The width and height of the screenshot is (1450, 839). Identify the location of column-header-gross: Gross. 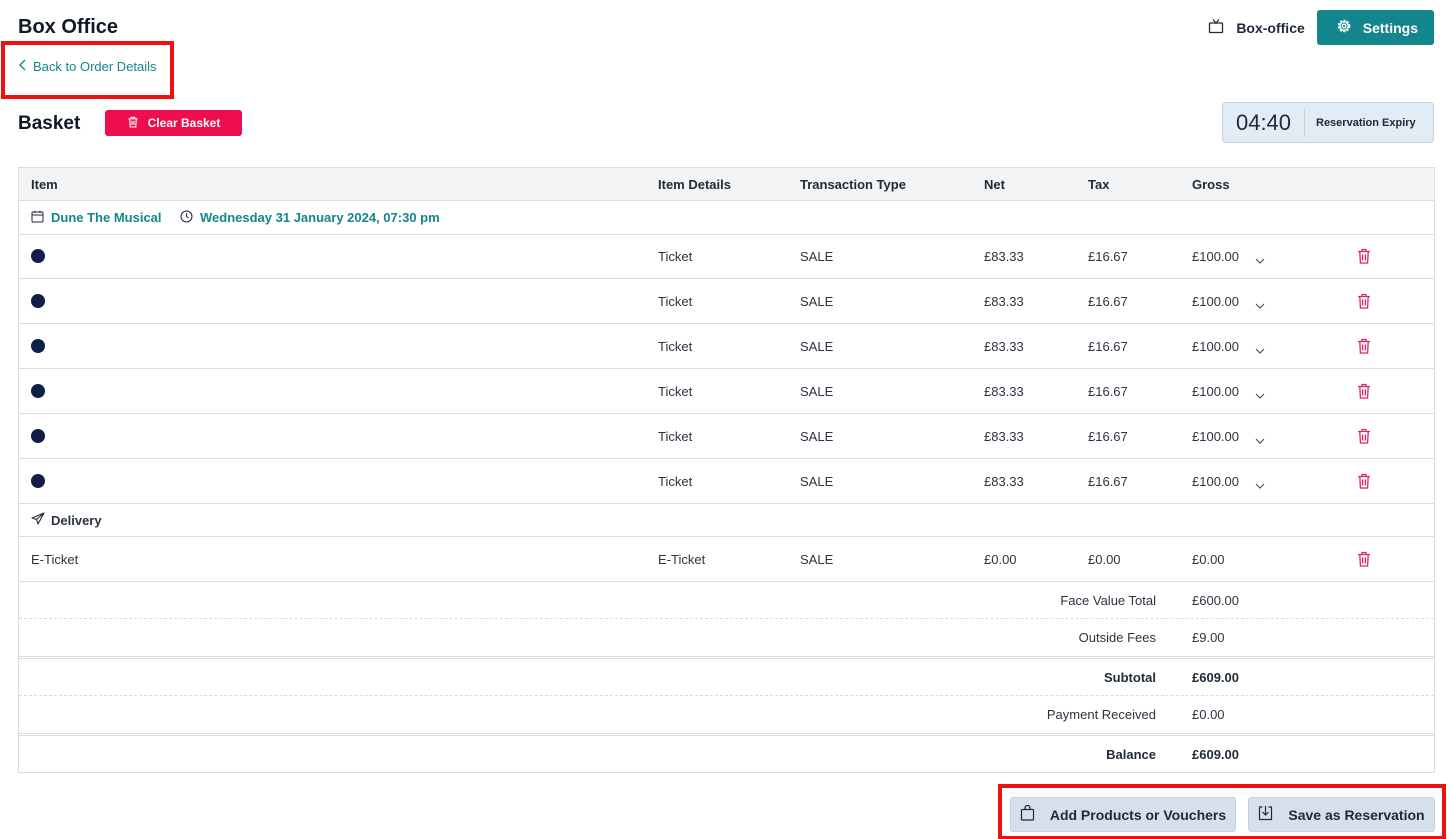
(1211, 184).